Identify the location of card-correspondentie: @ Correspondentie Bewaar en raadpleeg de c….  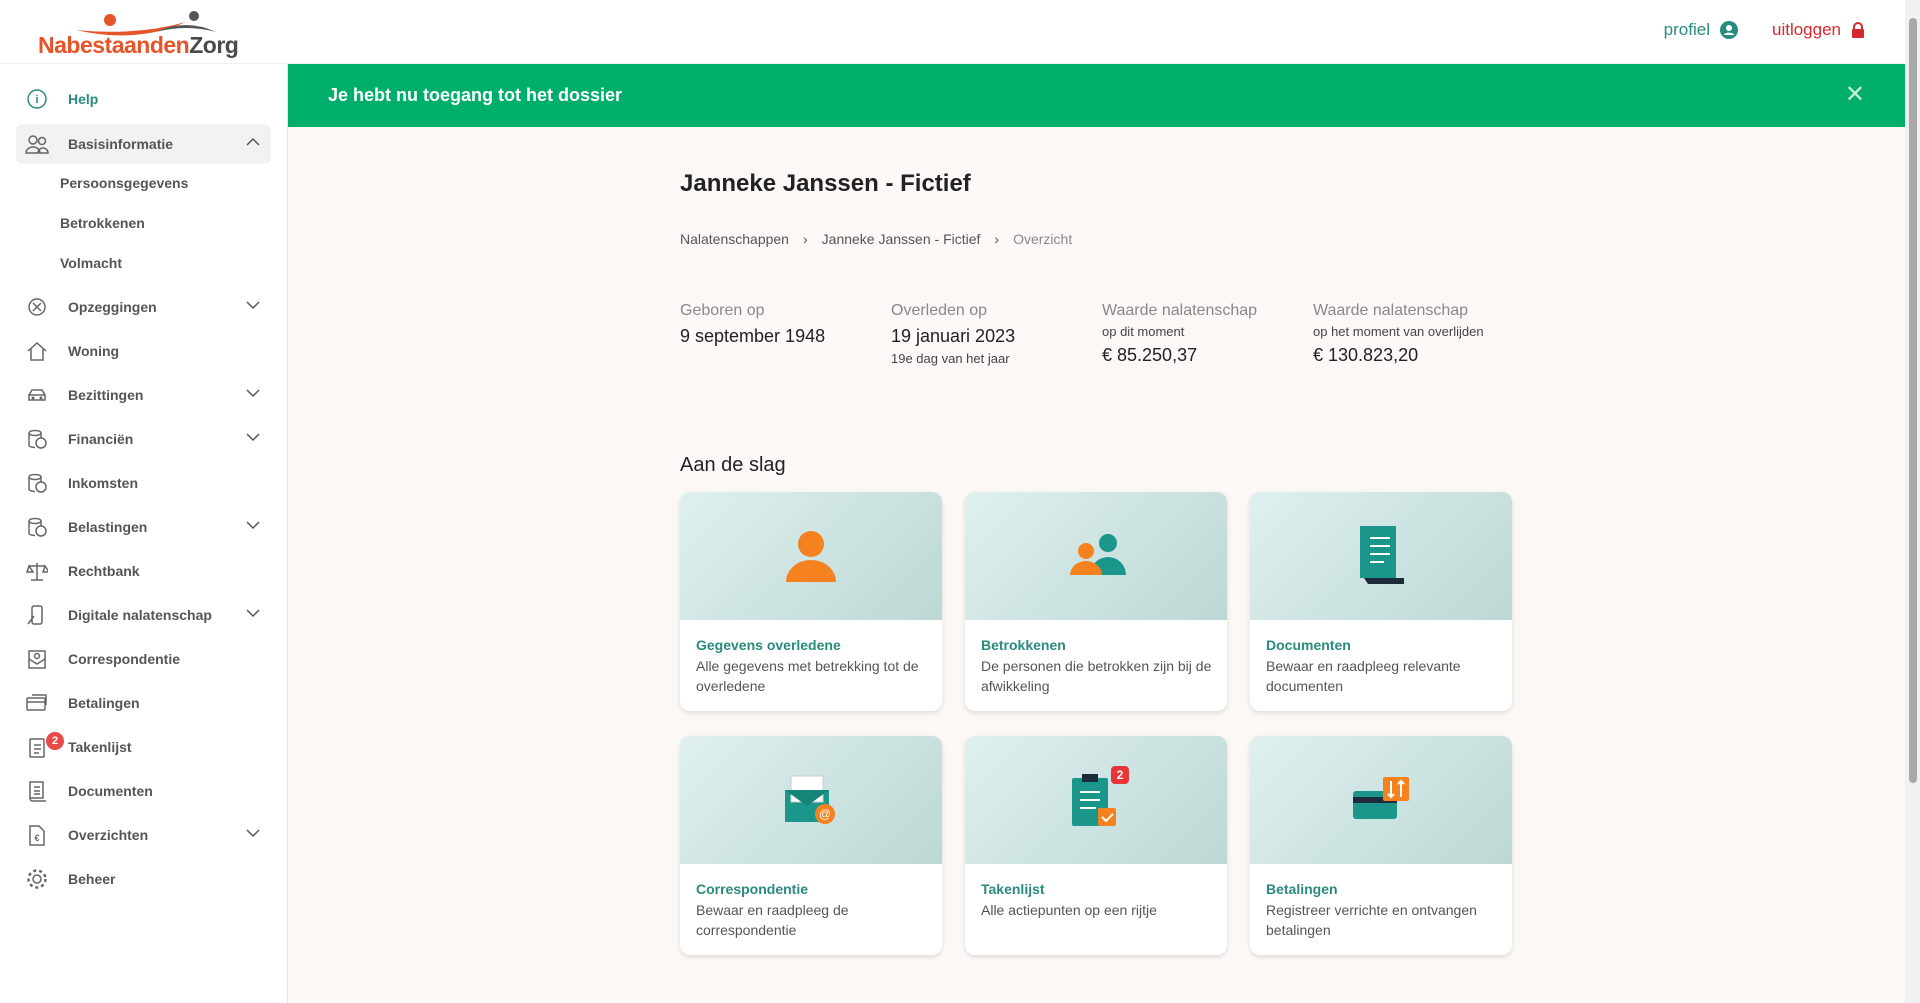
(811, 845).